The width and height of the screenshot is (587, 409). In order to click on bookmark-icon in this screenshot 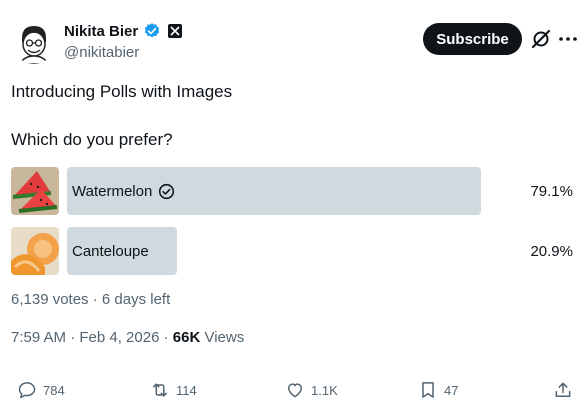, I will do `click(428, 390)`.